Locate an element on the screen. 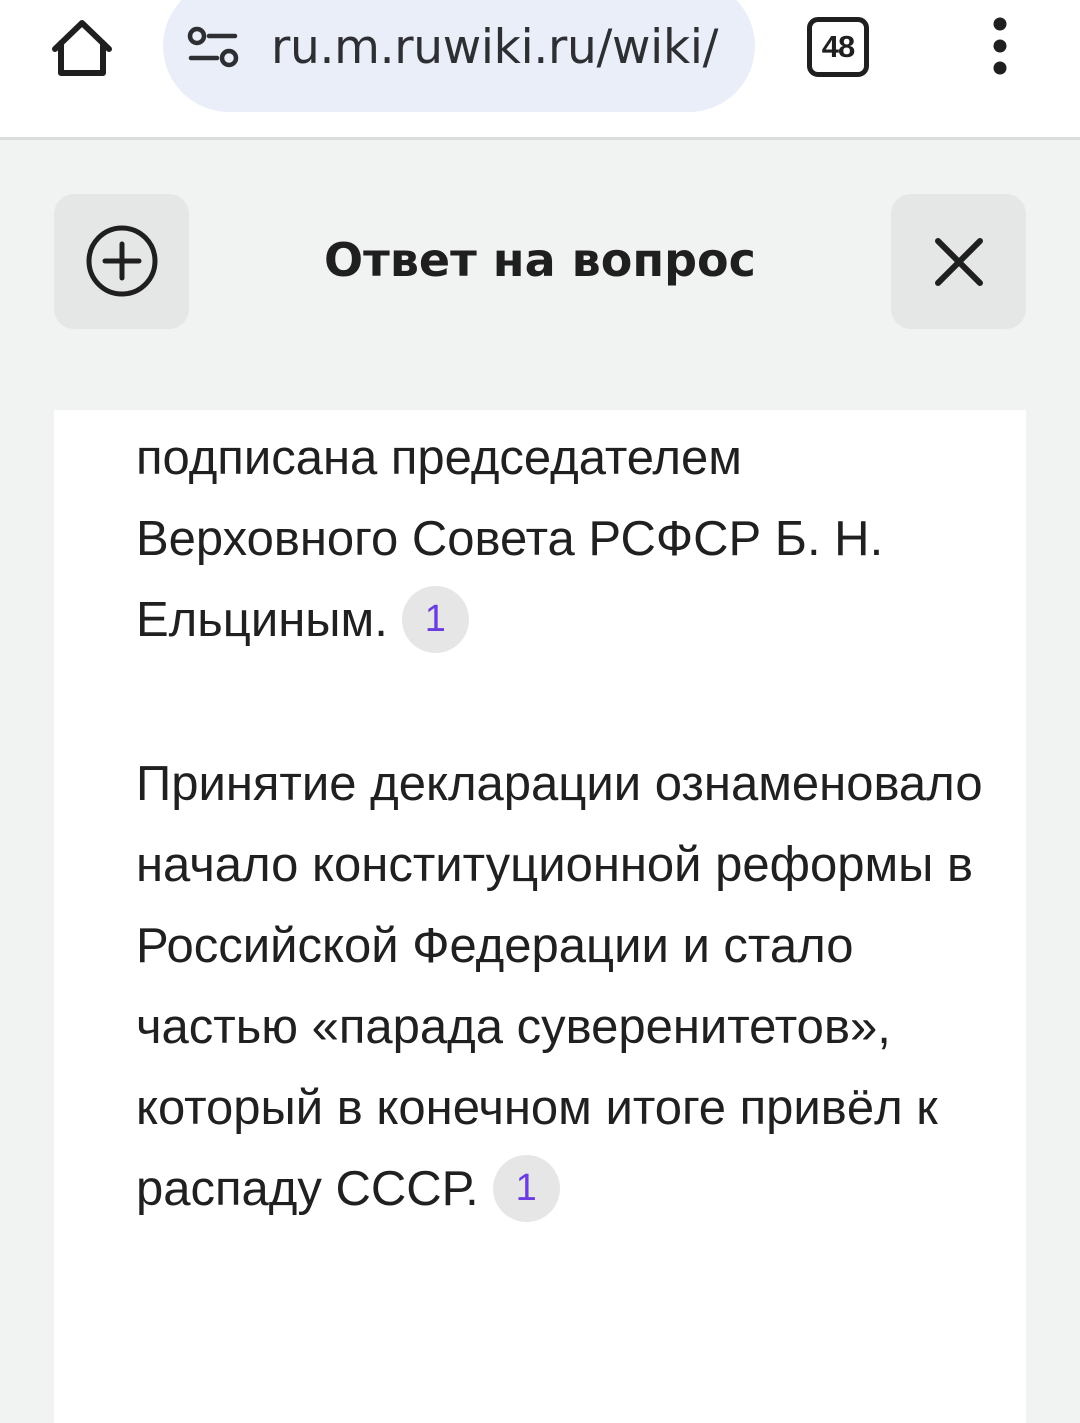 Image resolution: width=1080 pixels, height=1423 pixels. add-button is located at coordinates (121, 261).